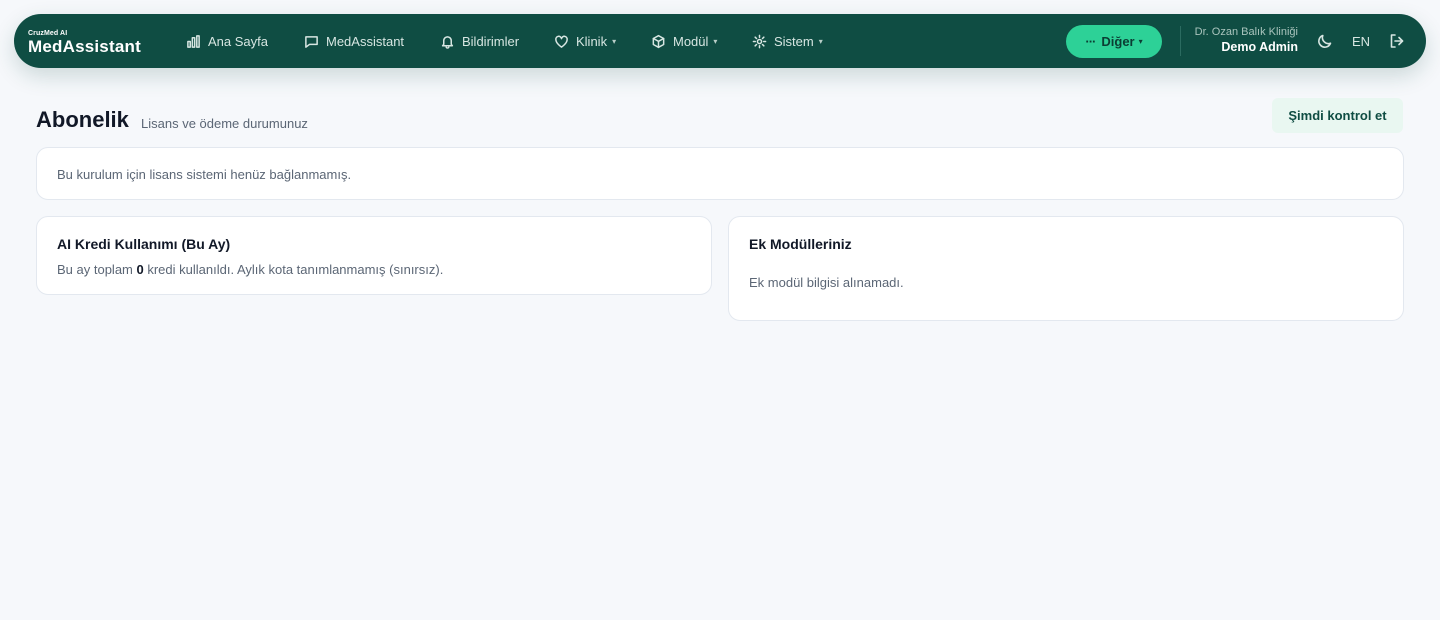 The width and height of the screenshot is (1440, 620). I want to click on logout-icon, so click(1397, 41).